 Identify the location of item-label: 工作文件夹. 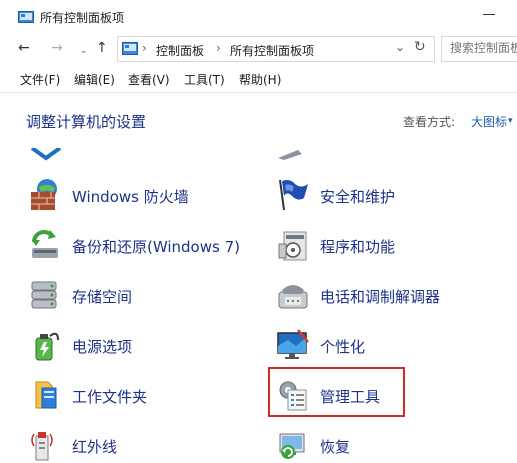
(110, 397).